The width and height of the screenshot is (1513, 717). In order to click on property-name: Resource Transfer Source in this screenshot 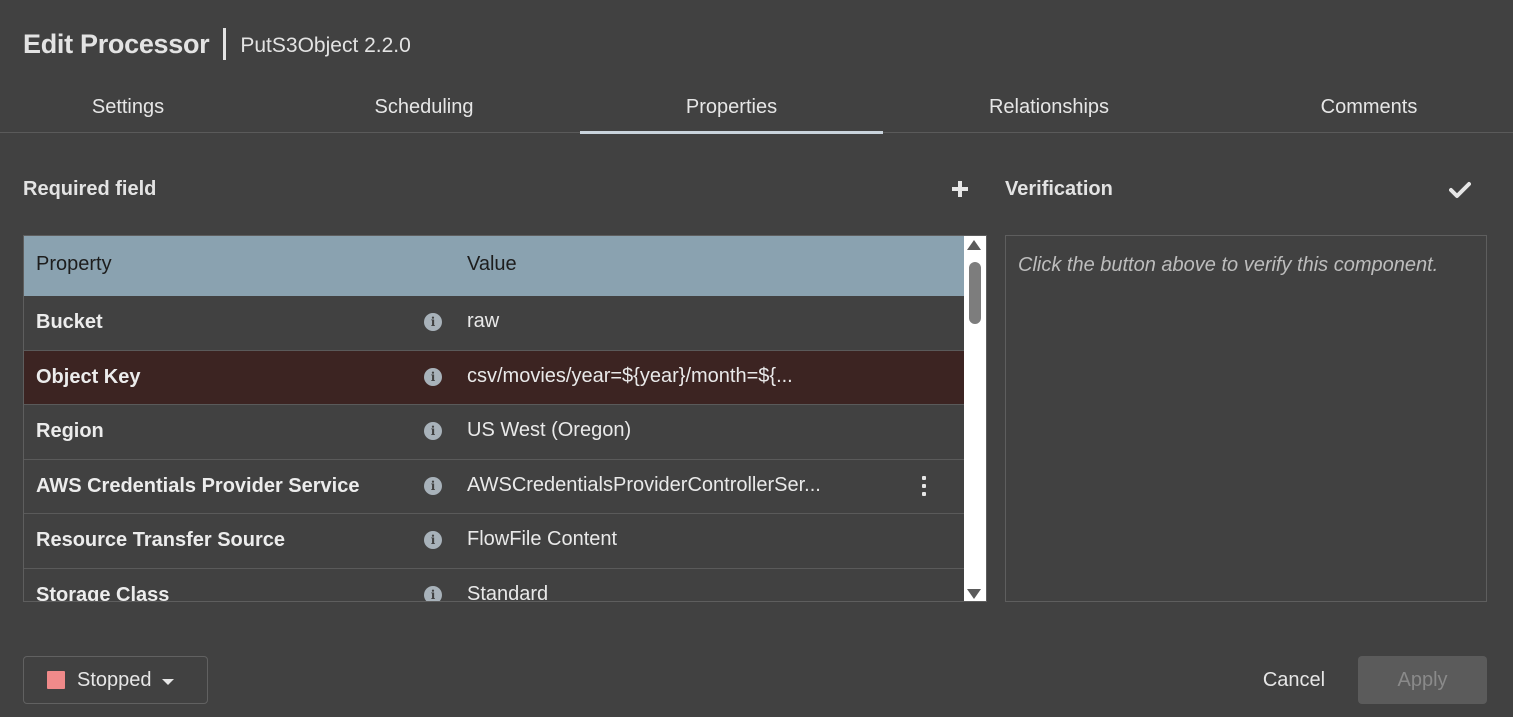, I will do `click(160, 540)`.